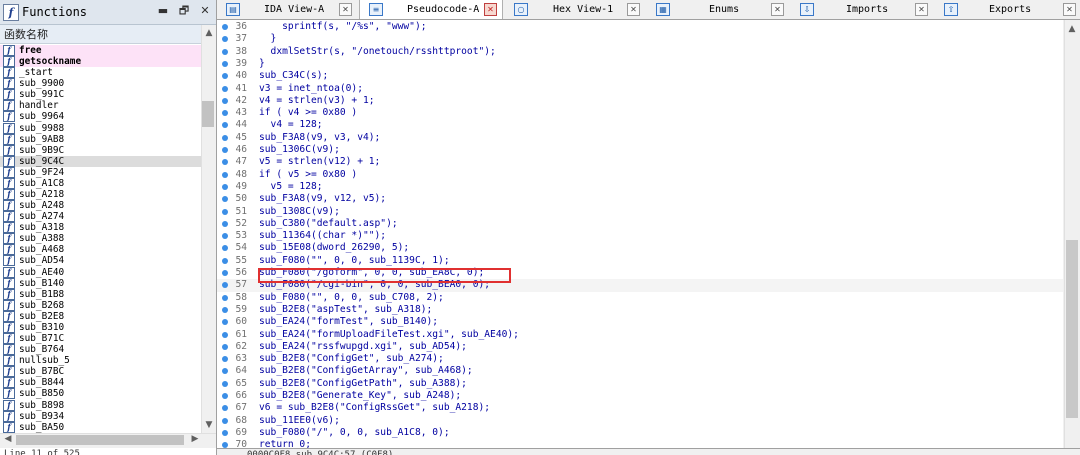  What do you see at coordinates (640, 261) in the screenshot?
I see `code-line: 55 sub_F080("", 0, 0, sub_1139C, 1);` at bounding box center [640, 261].